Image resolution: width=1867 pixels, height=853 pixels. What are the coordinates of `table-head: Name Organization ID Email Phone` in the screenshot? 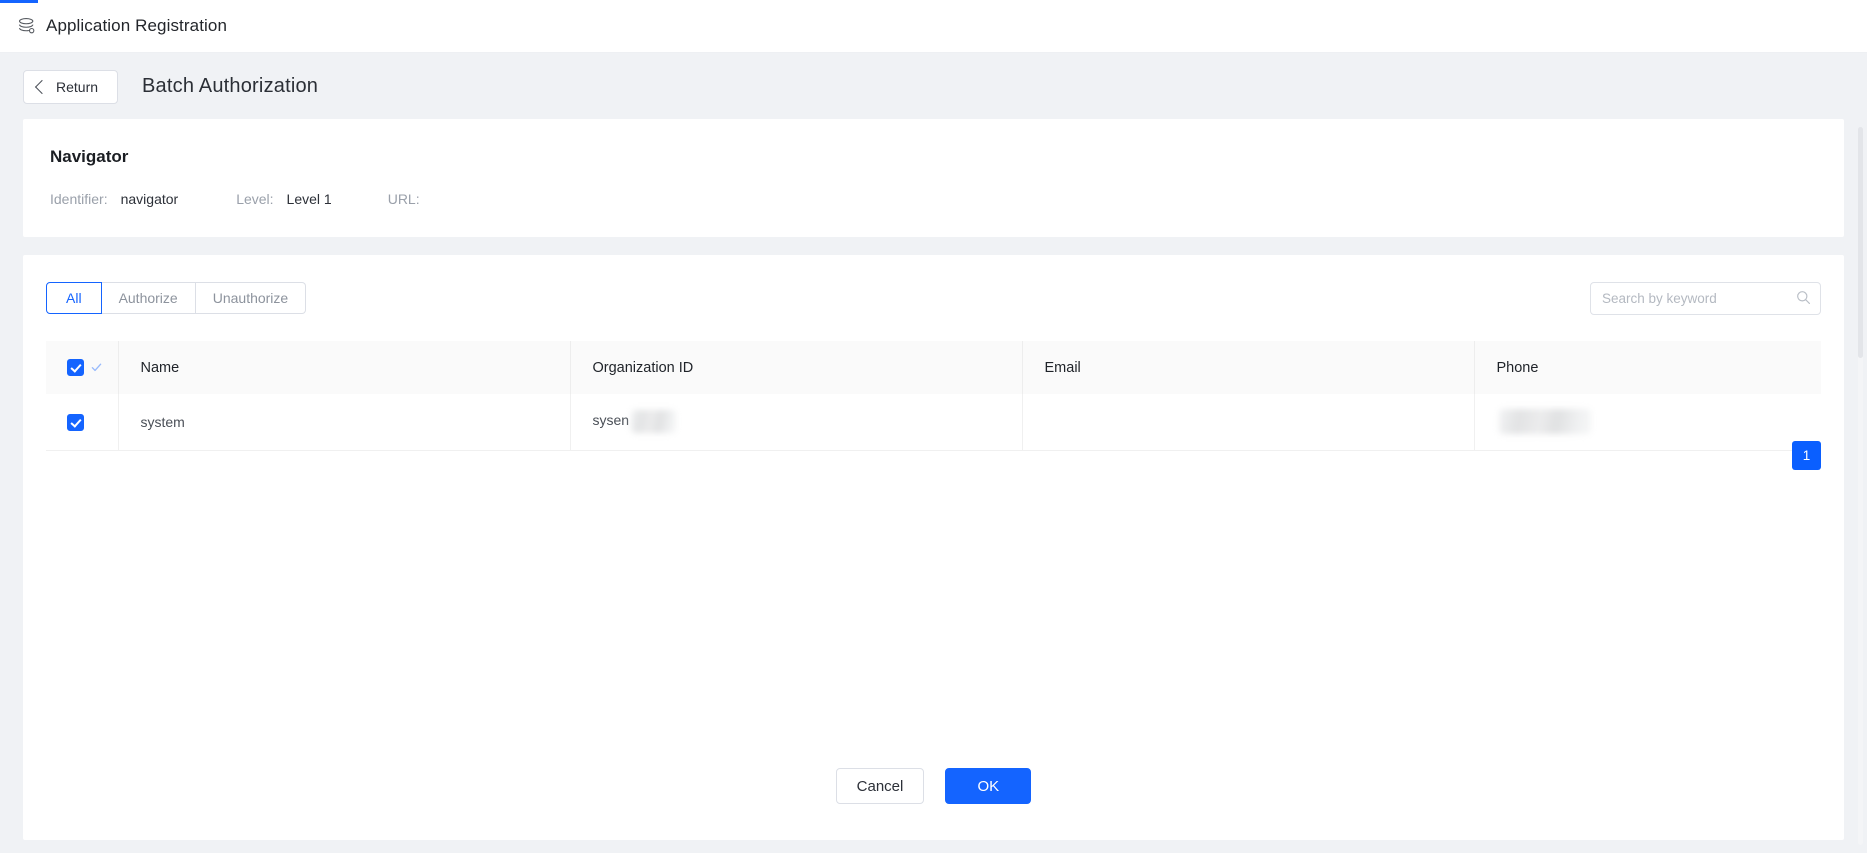 It's located at (933, 367).